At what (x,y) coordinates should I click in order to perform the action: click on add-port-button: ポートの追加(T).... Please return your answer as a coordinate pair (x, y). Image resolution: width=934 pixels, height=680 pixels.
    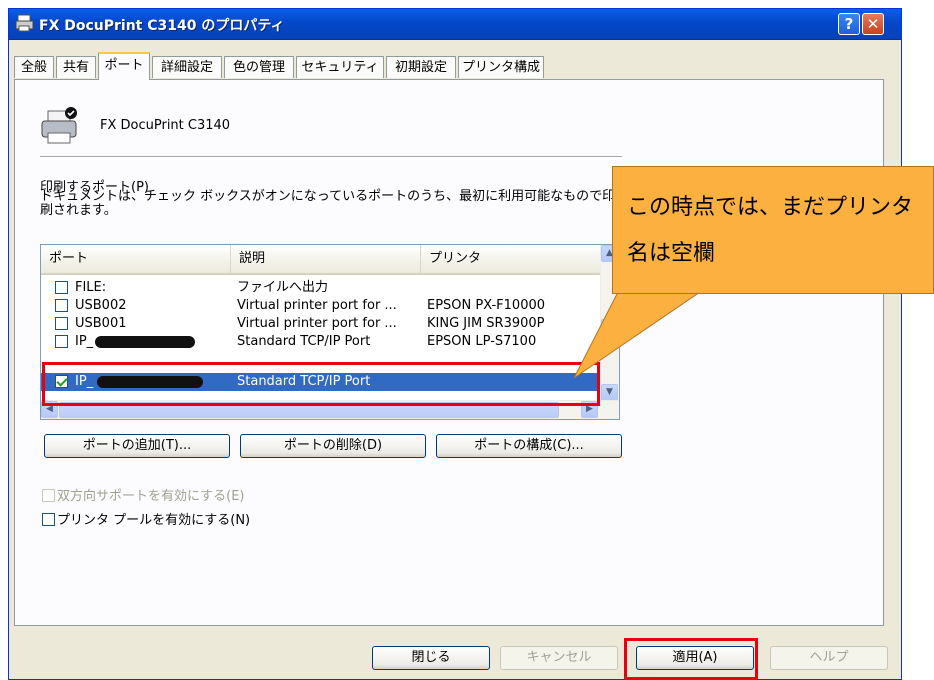
    Looking at the image, I should click on (137, 446).